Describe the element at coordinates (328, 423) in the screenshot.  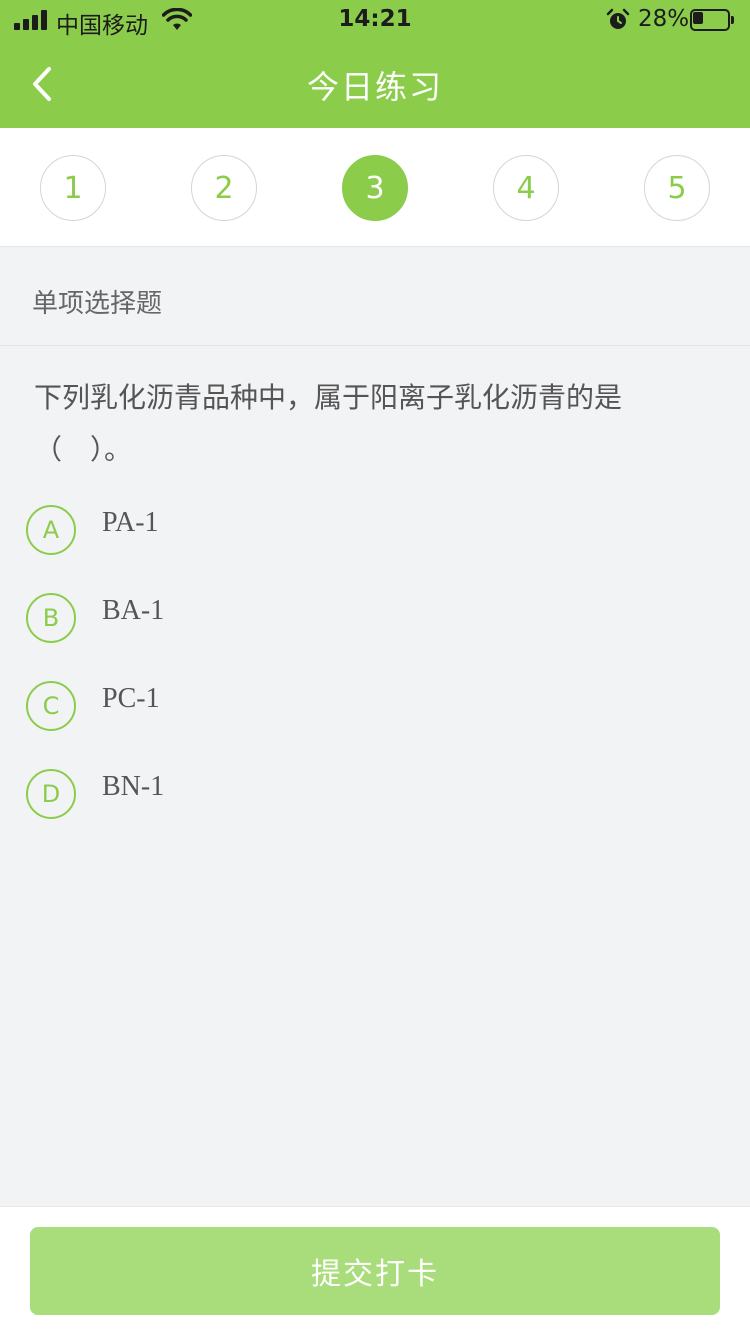
I see `question-text: 下列乳化沥青品种中，属于阳离子乳化沥青的是（ ）。` at that location.